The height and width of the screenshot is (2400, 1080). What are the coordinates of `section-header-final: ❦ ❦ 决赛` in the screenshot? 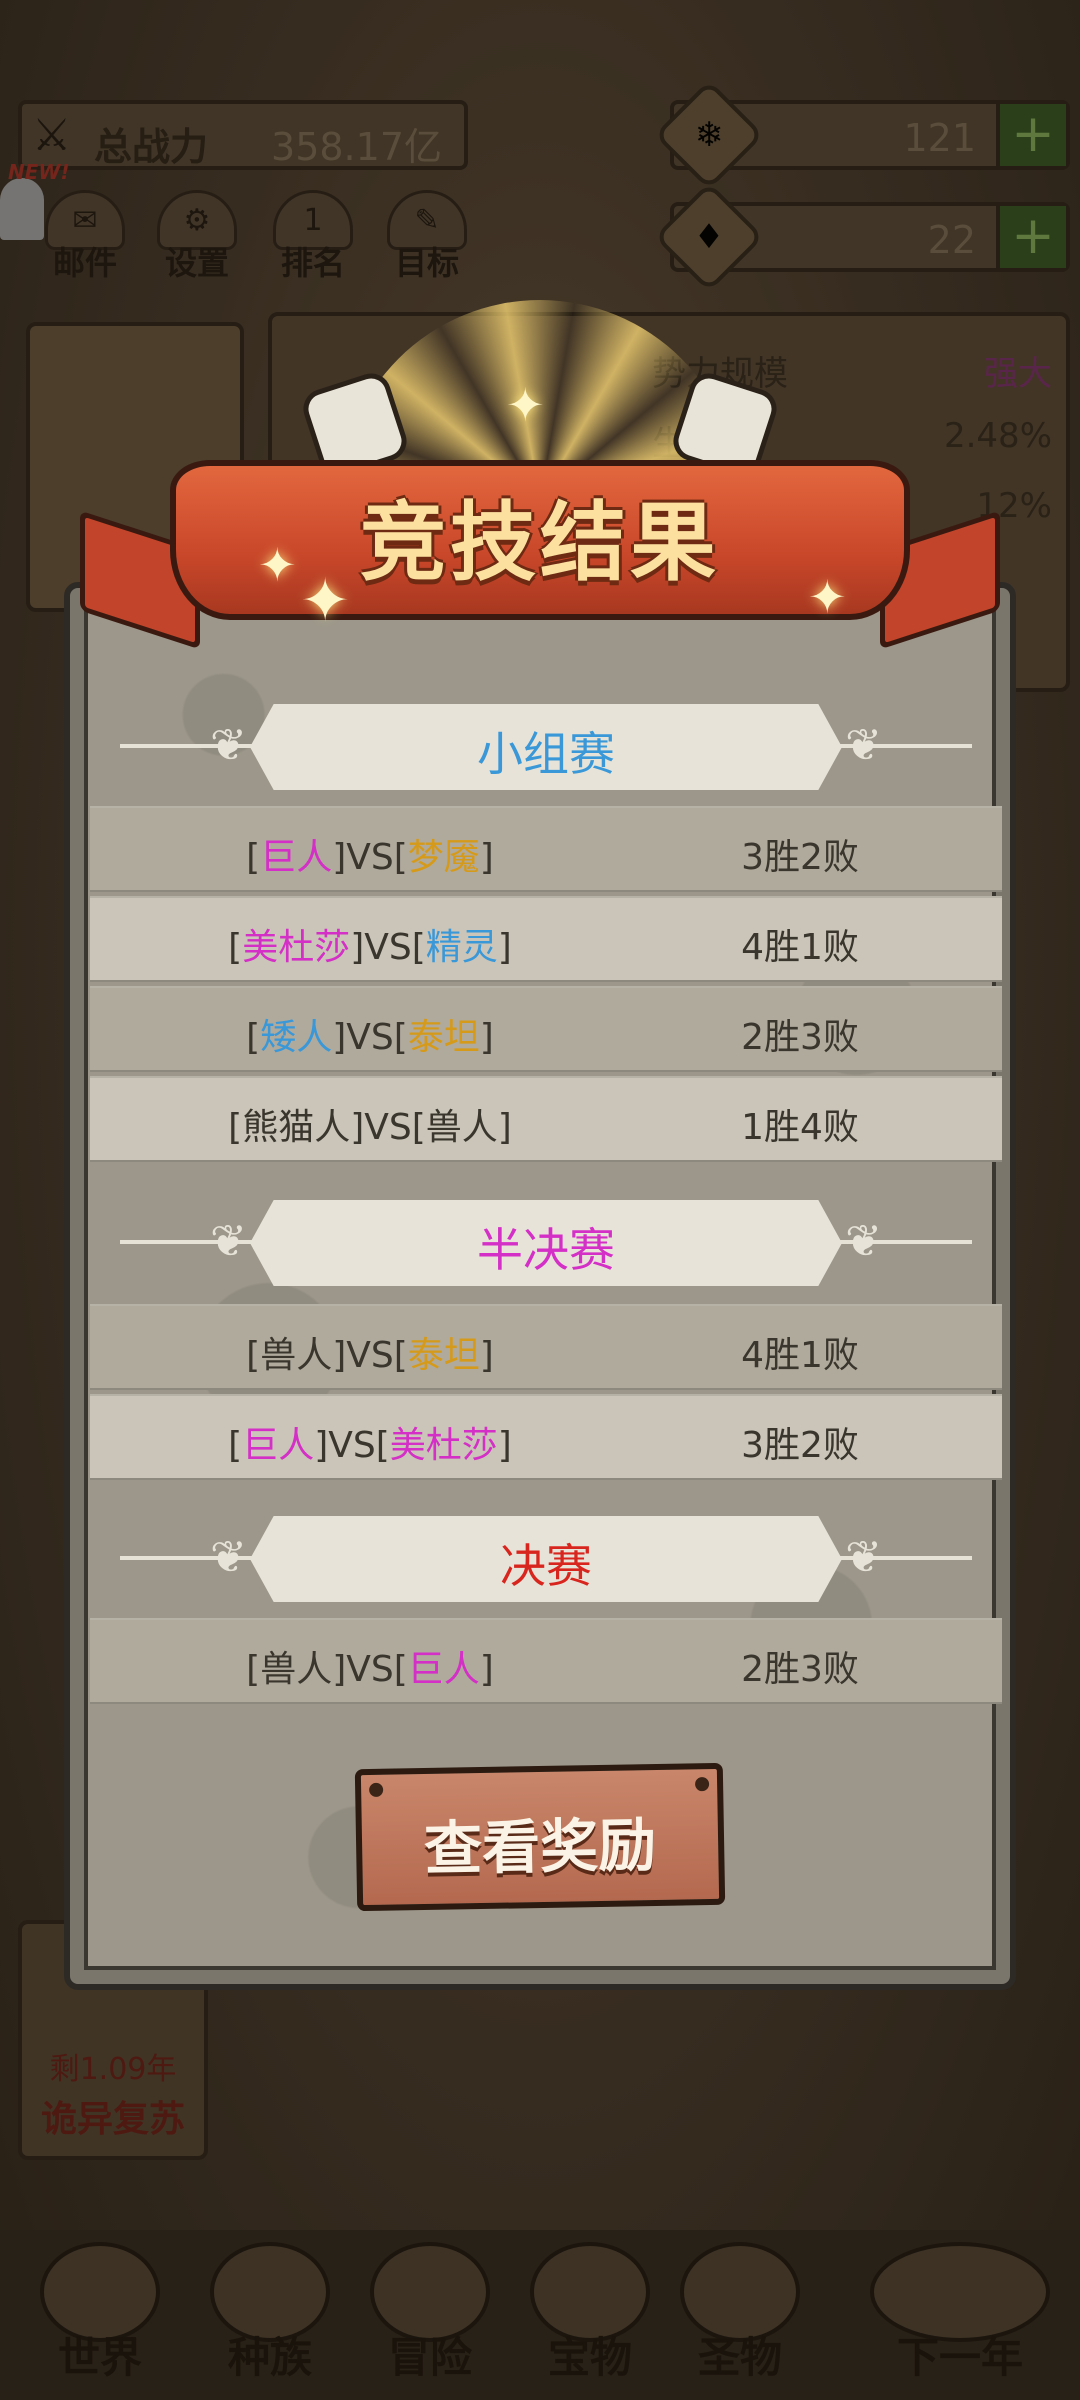 It's located at (546, 1559).